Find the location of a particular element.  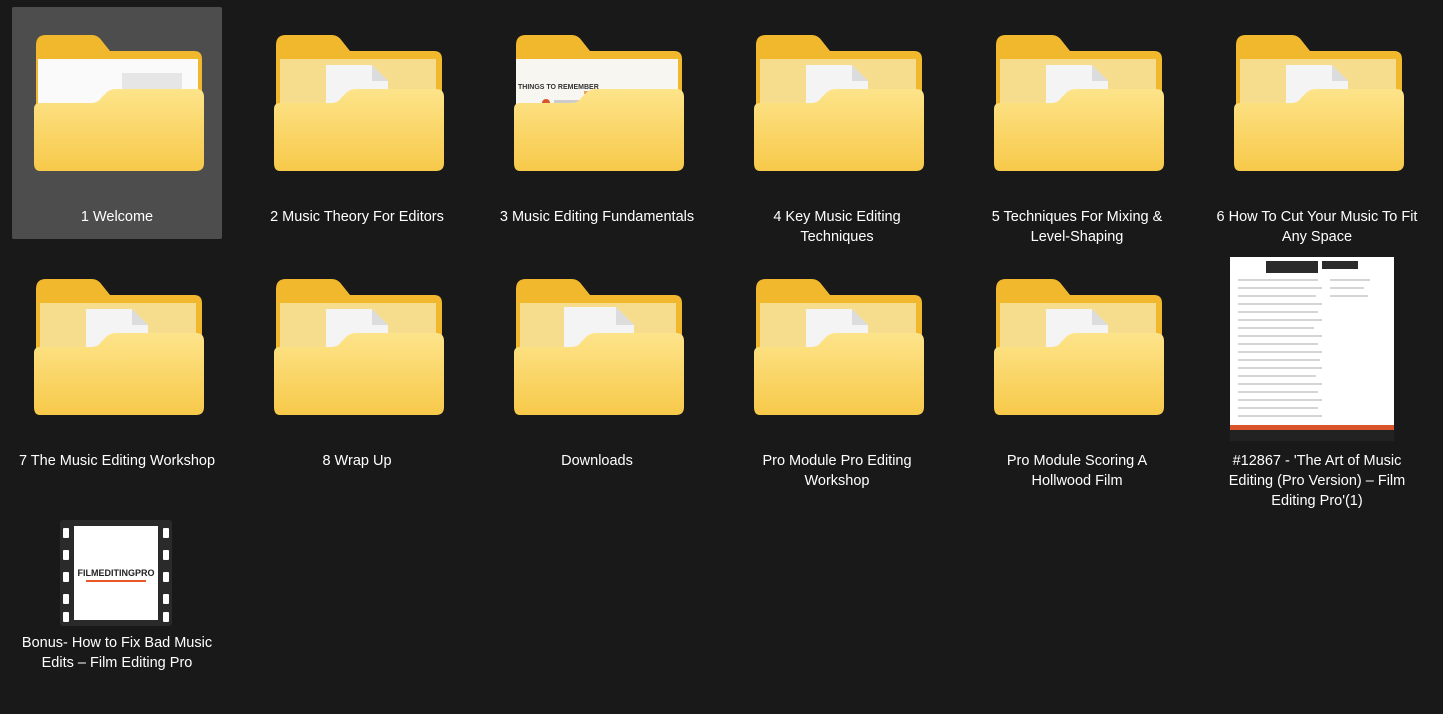

folder-item: Downloads is located at coordinates (597, 367).